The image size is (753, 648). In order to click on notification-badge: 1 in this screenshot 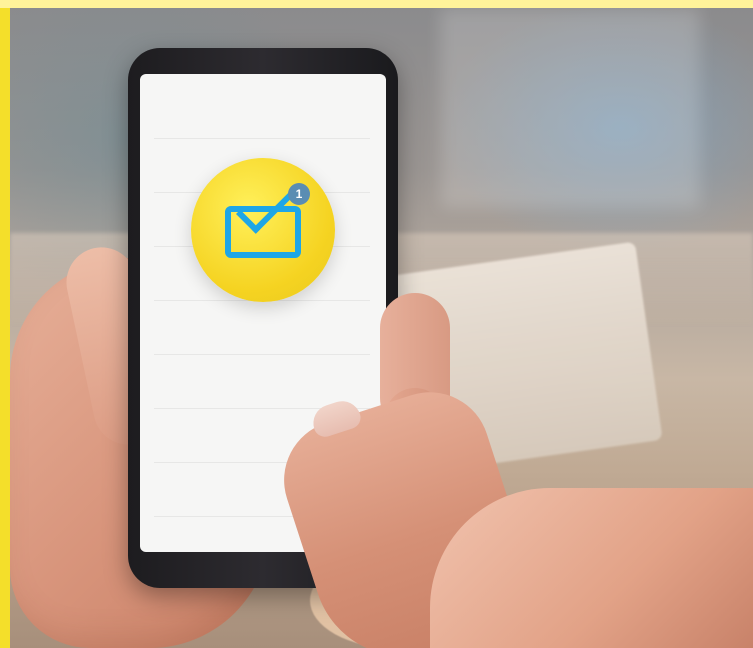, I will do `click(263, 230)`.